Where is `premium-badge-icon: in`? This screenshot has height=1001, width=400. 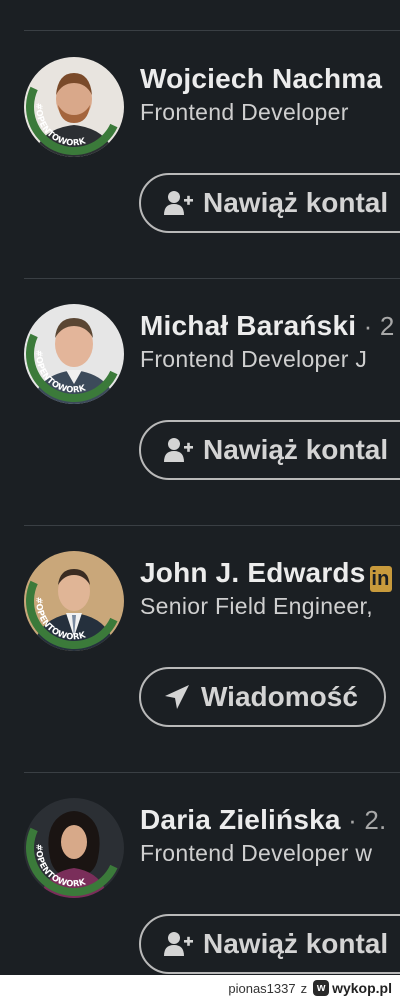
premium-badge-icon: in is located at coordinates (380, 579).